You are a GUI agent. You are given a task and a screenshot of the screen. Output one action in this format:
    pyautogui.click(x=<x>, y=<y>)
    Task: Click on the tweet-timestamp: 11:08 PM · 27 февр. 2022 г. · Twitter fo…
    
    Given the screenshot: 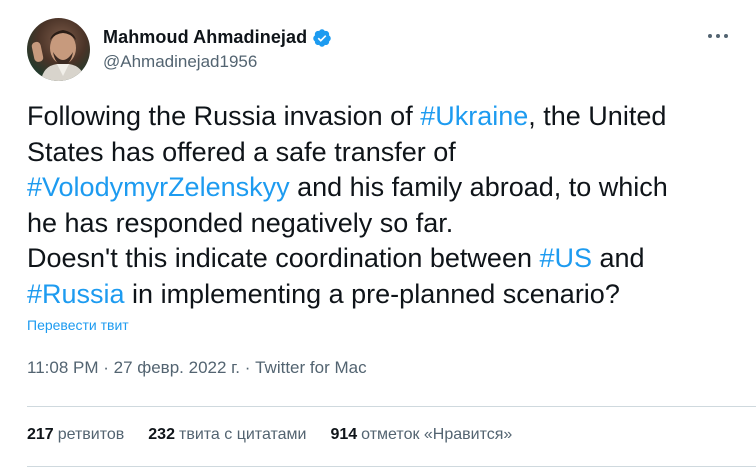 What is the action you would take?
    pyautogui.click(x=197, y=368)
    